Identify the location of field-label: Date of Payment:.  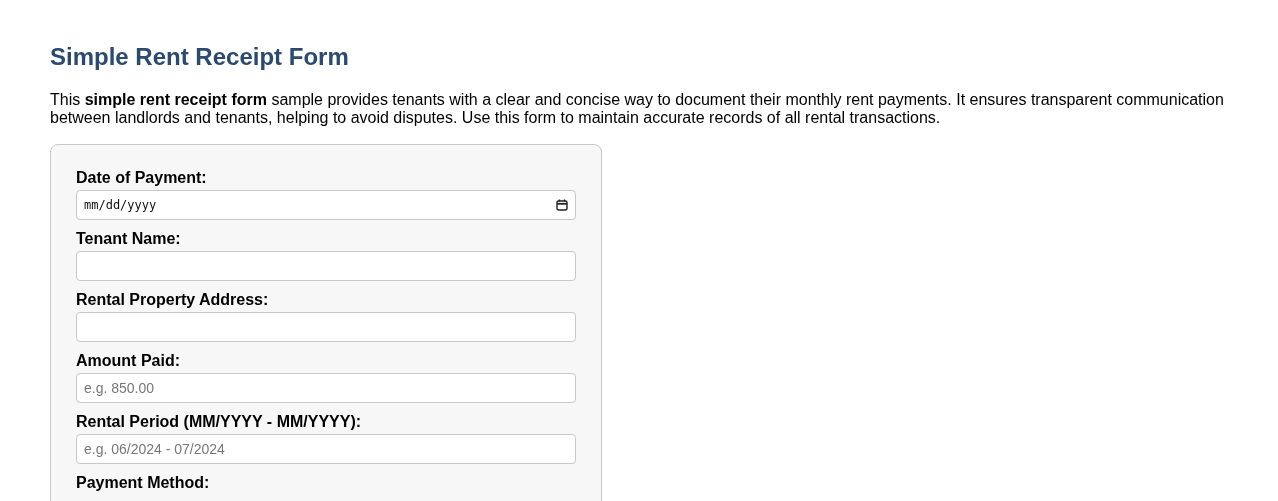
(141, 178).